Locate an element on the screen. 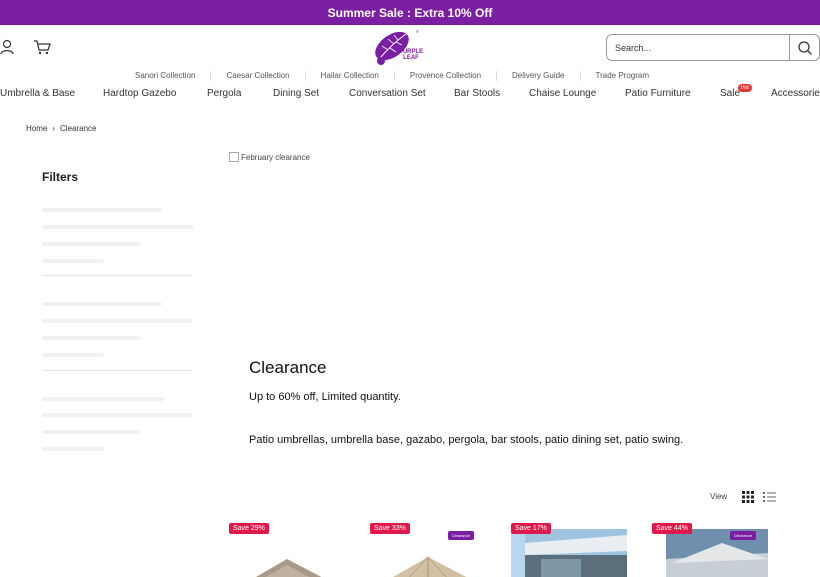 The height and width of the screenshot is (577, 820). subnav-sanori: Sanori Collection is located at coordinates (165, 76).